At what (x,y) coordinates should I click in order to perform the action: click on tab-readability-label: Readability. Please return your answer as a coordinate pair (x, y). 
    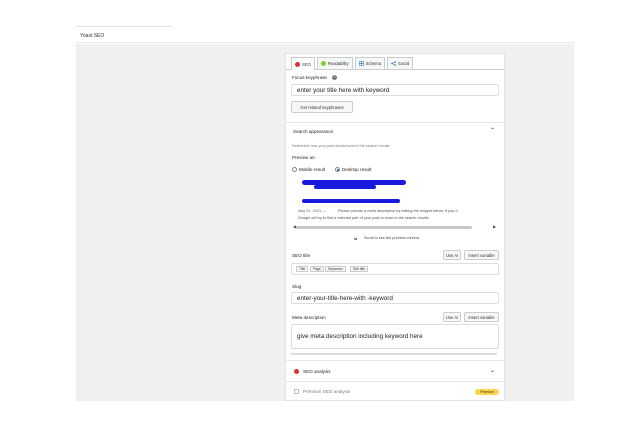
    Looking at the image, I should click on (338, 63).